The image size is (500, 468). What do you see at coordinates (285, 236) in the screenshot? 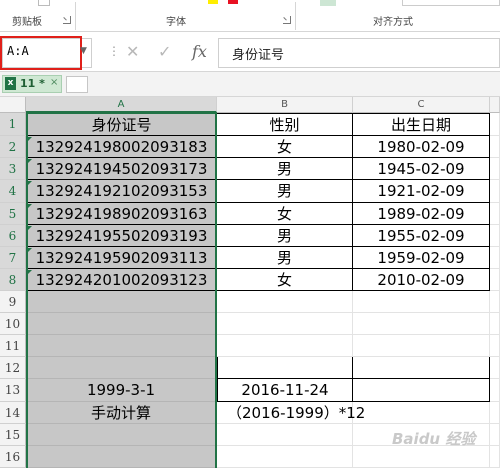
I see `cell-b6: 男` at bounding box center [285, 236].